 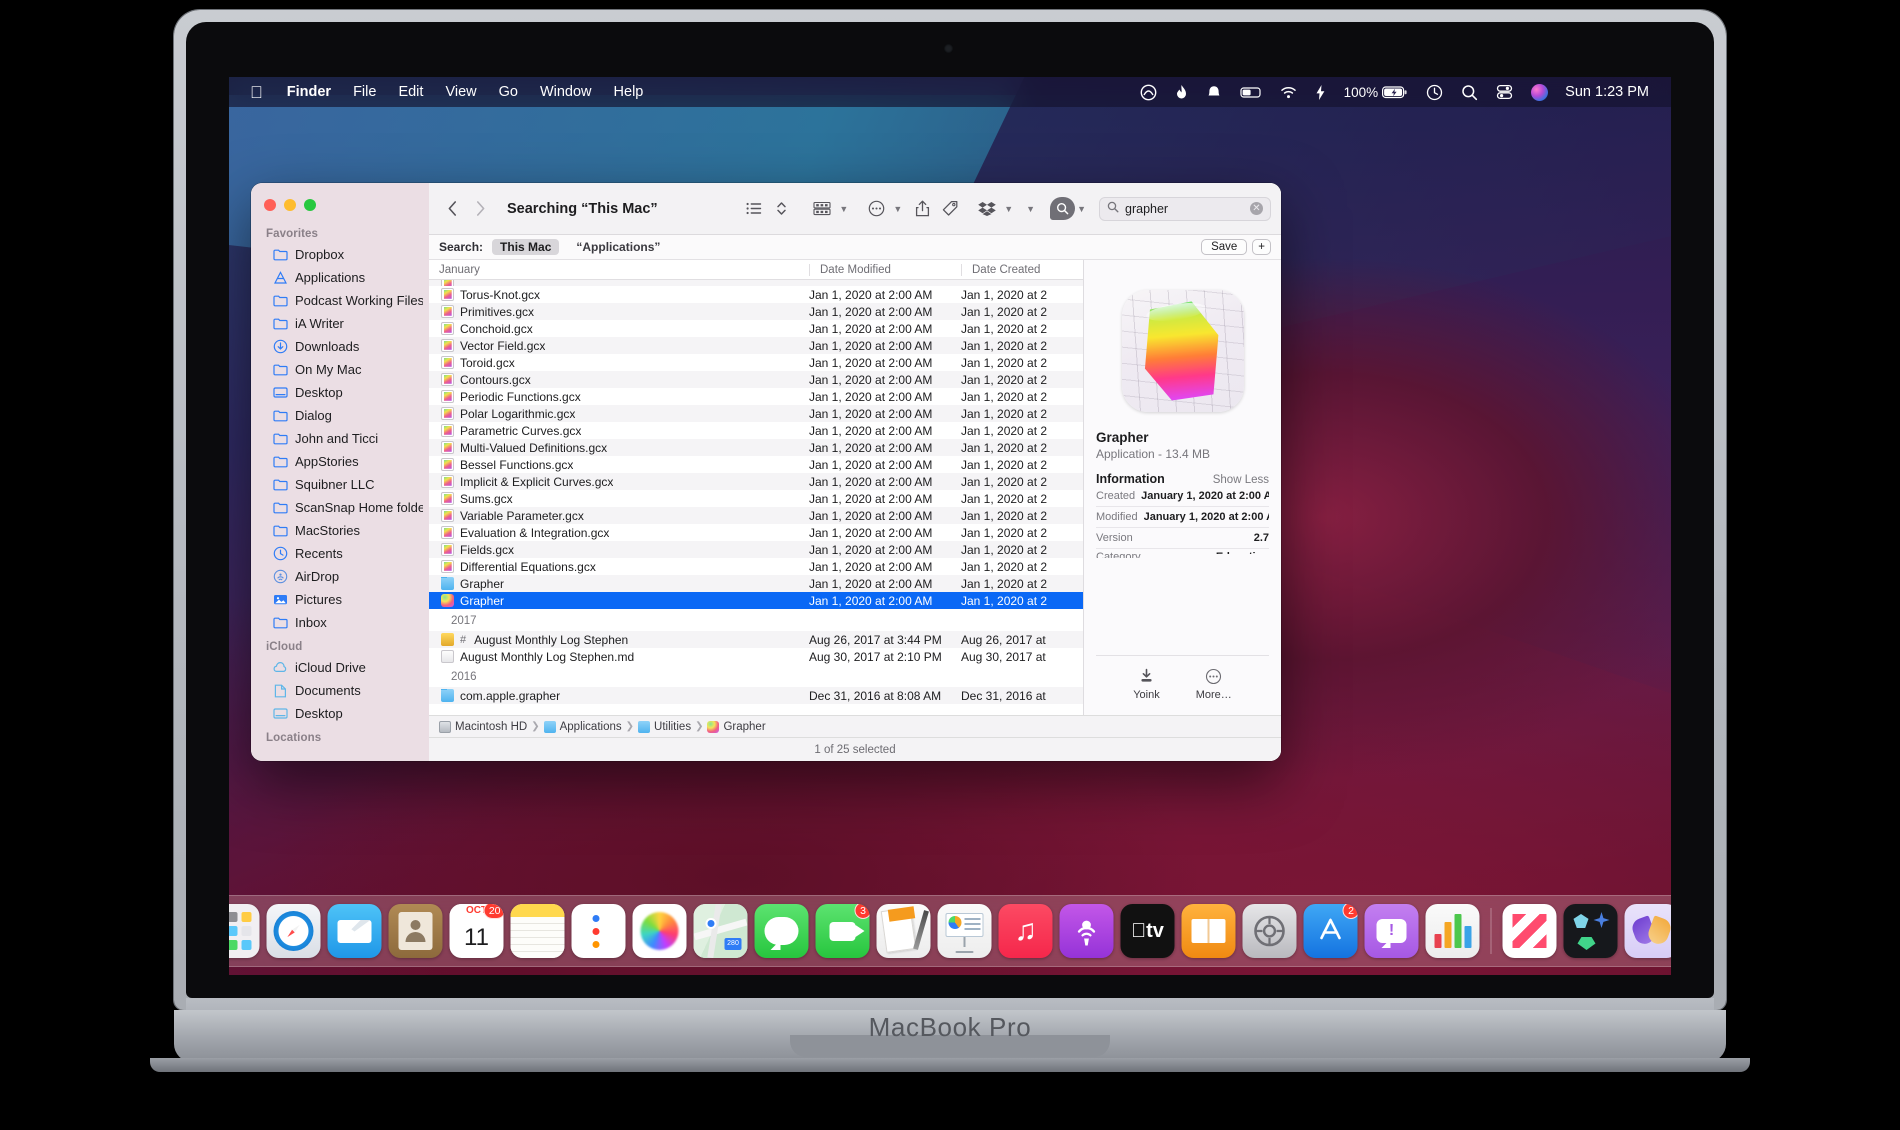 What do you see at coordinates (1251, 92) in the screenshot?
I see `battery-widget-icon` at bounding box center [1251, 92].